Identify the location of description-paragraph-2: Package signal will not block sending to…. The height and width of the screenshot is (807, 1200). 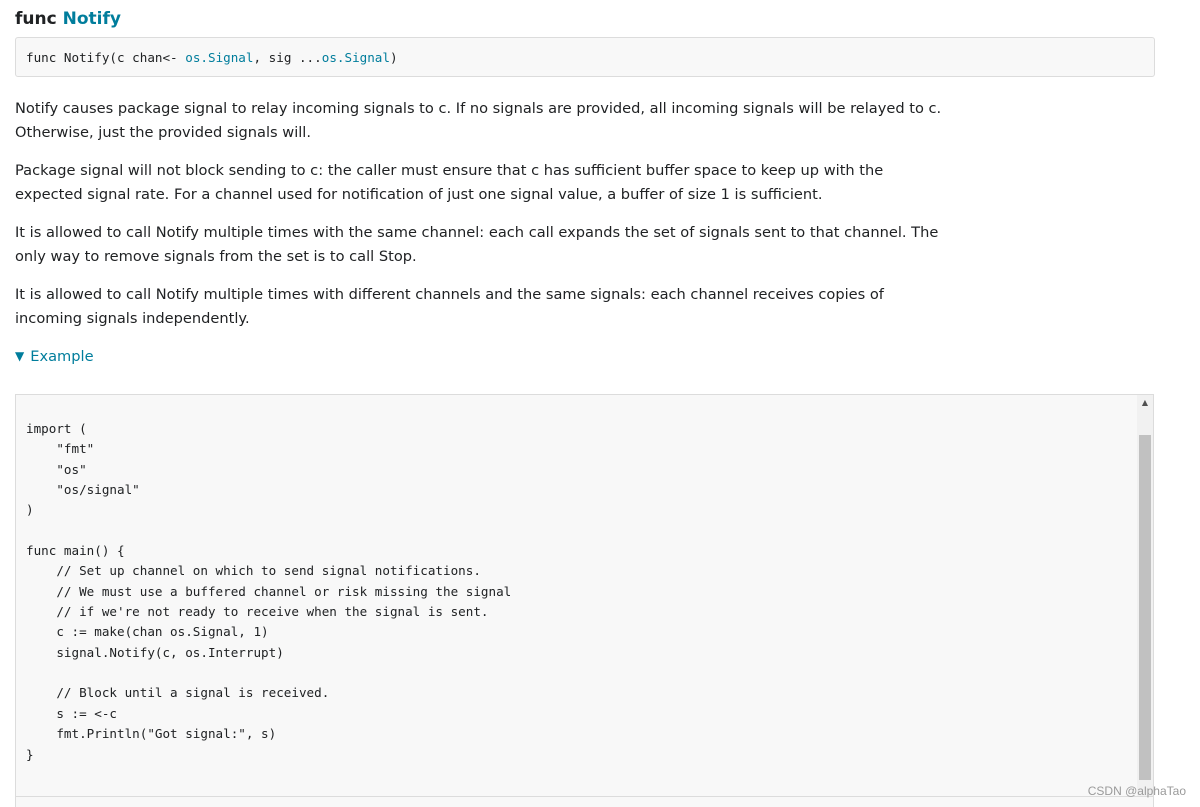
(449, 182).